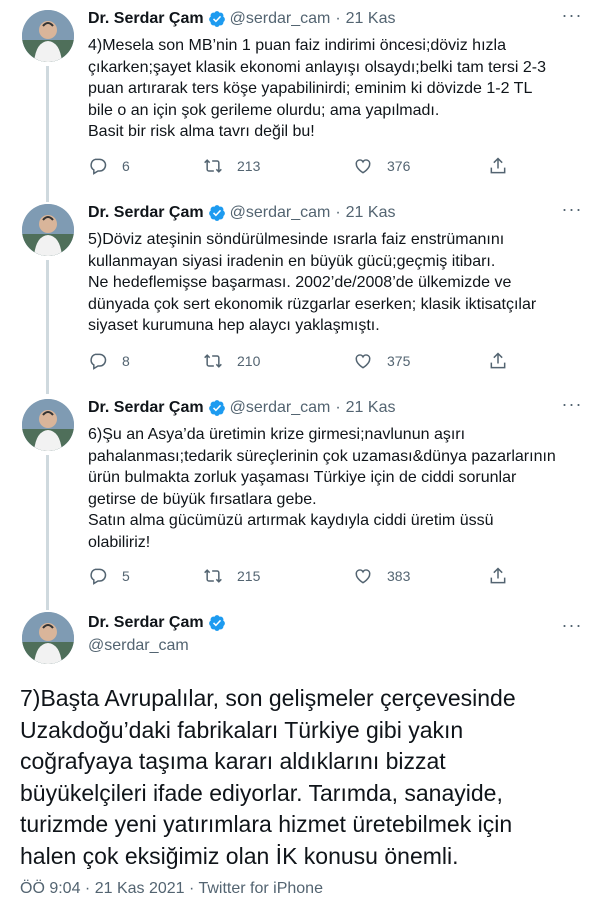  Describe the element at coordinates (308, 576) in the screenshot. I see `tweet-actions: 5 215 383` at that location.